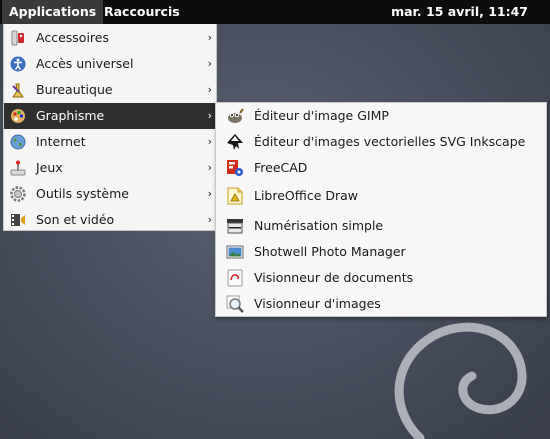 The height and width of the screenshot is (439, 550). Describe the element at coordinates (72, 37) in the screenshot. I see `menu-item-label: Accessoires` at that location.